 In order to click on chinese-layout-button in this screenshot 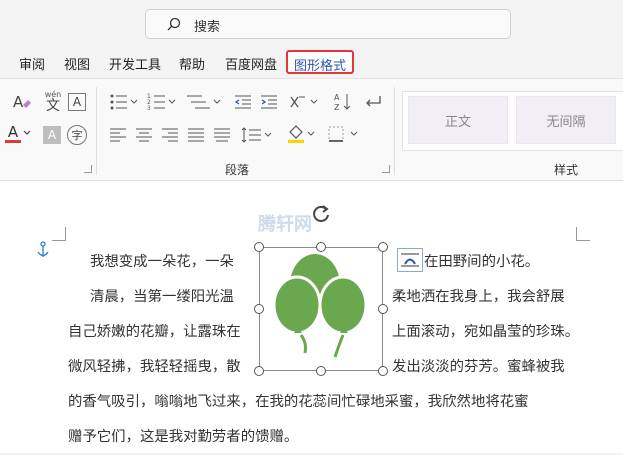, I will do `click(304, 102)`.